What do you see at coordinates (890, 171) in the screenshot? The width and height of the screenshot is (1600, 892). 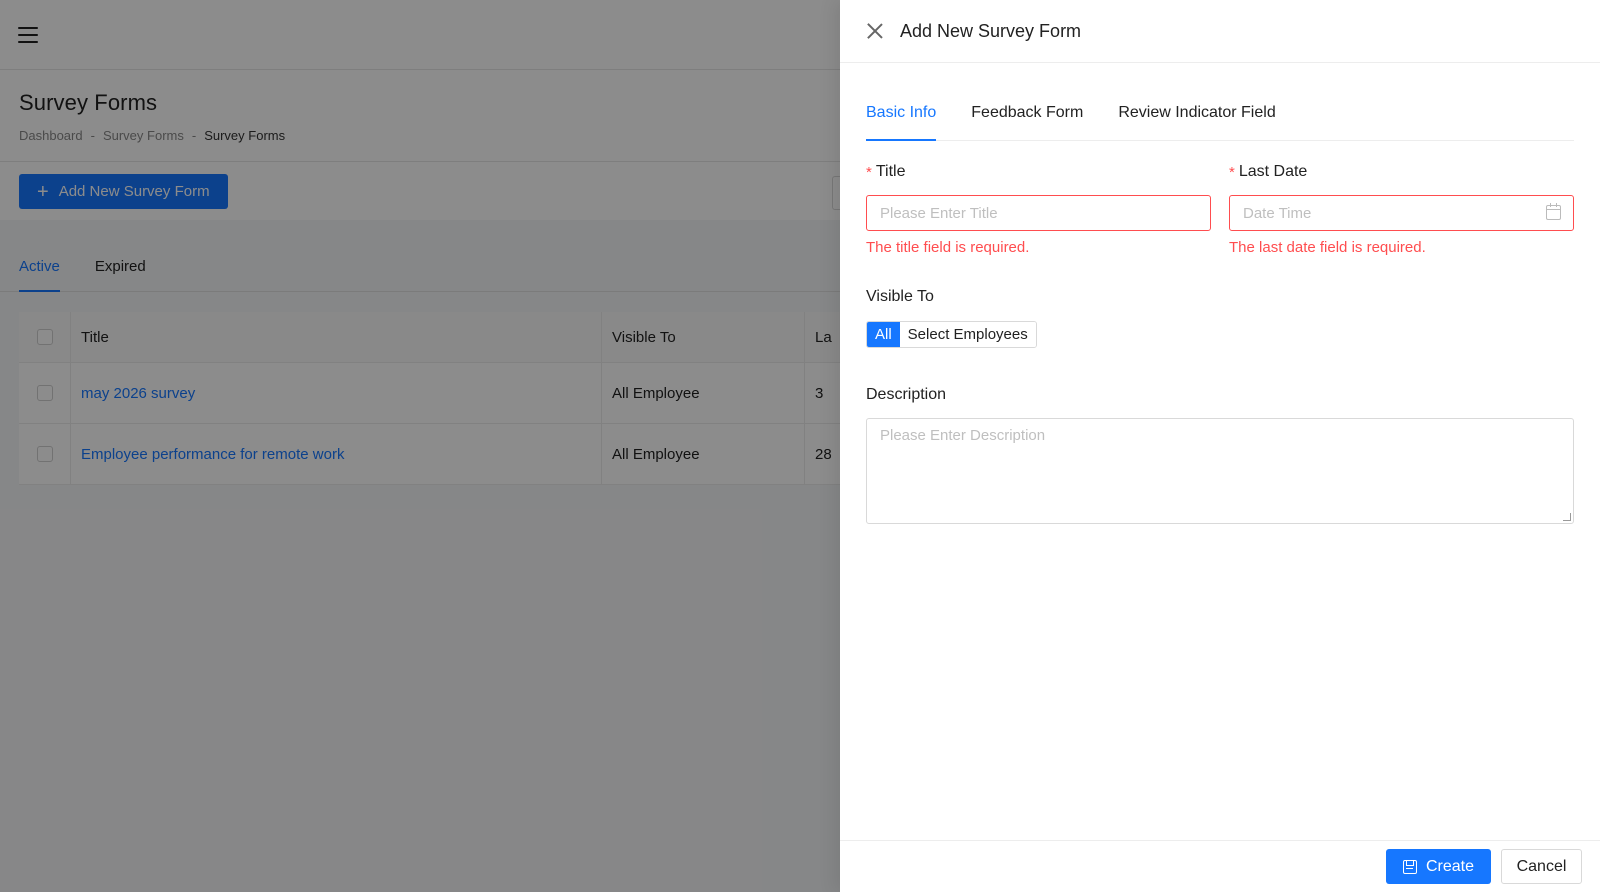 I see `title-label-text: Title` at bounding box center [890, 171].